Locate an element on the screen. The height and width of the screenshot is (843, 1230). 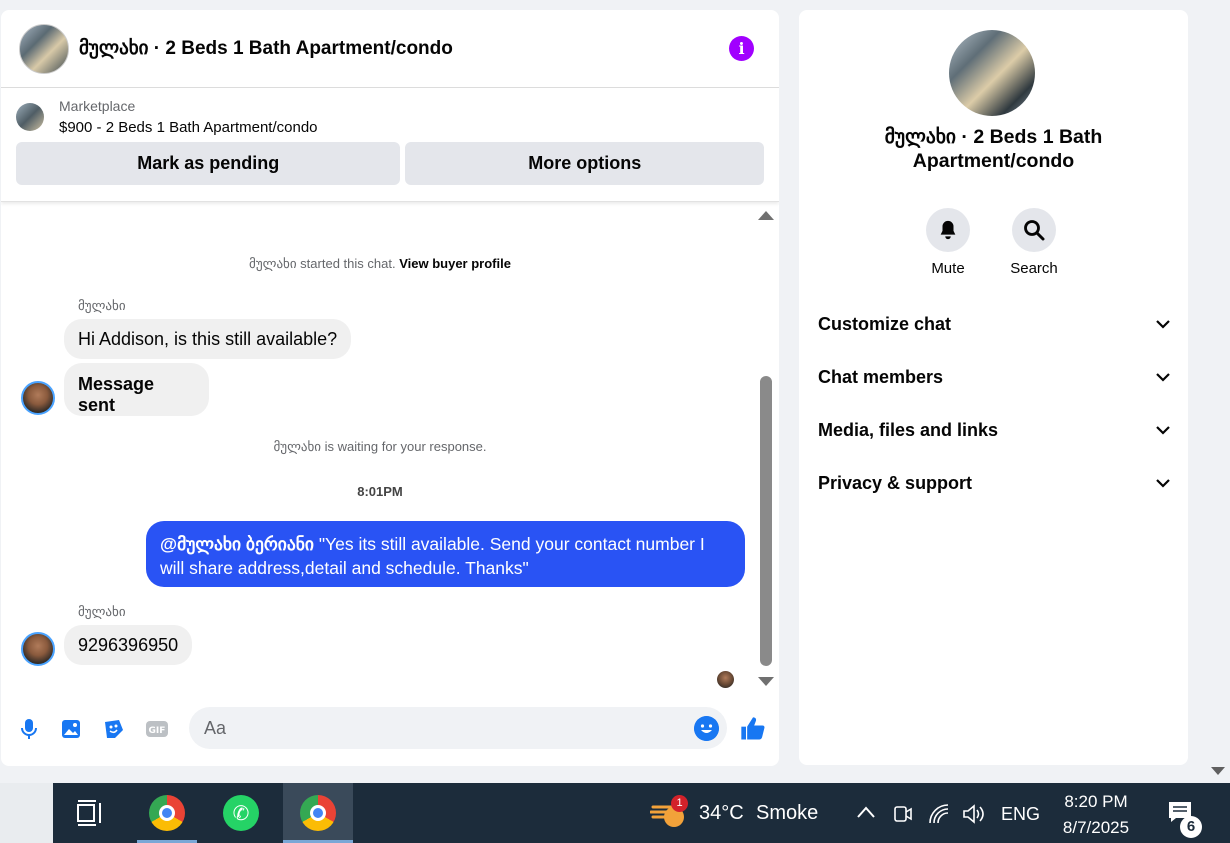
listing-title: $900 - 2 Beds 1 Bath Apartment/condo is located at coordinates (188, 127).